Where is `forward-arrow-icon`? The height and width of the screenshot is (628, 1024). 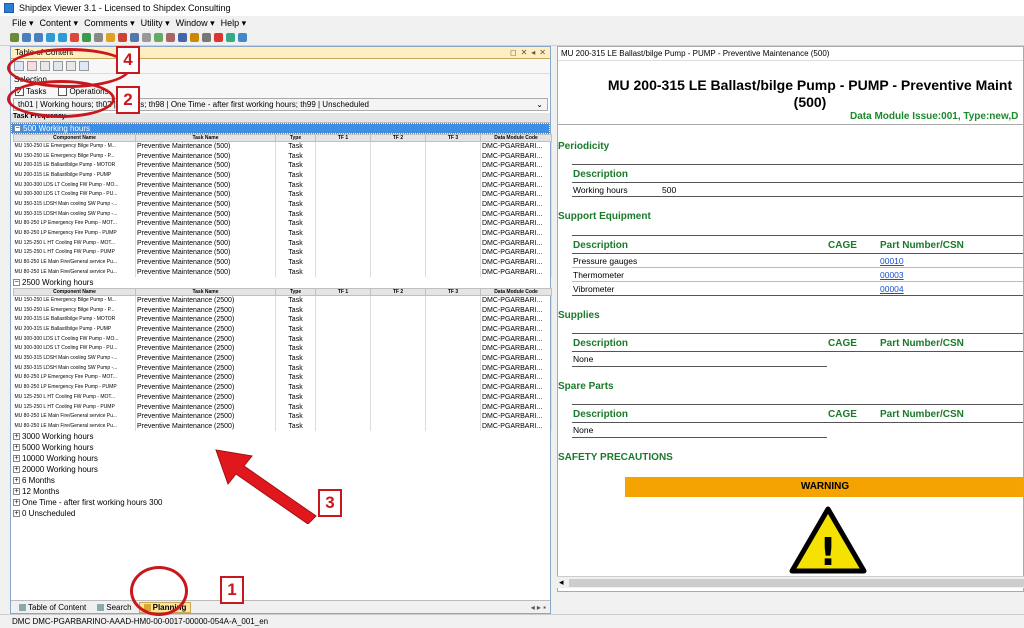 forward-arrow-icon is located at coordinates (62, 37).